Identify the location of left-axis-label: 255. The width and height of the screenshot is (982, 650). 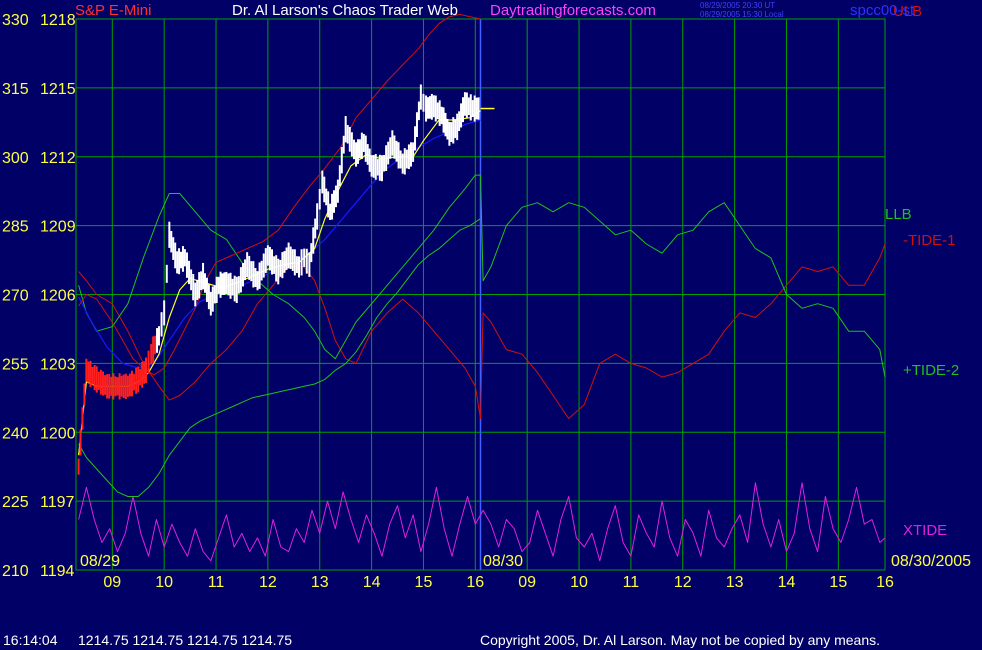
(15, 364).